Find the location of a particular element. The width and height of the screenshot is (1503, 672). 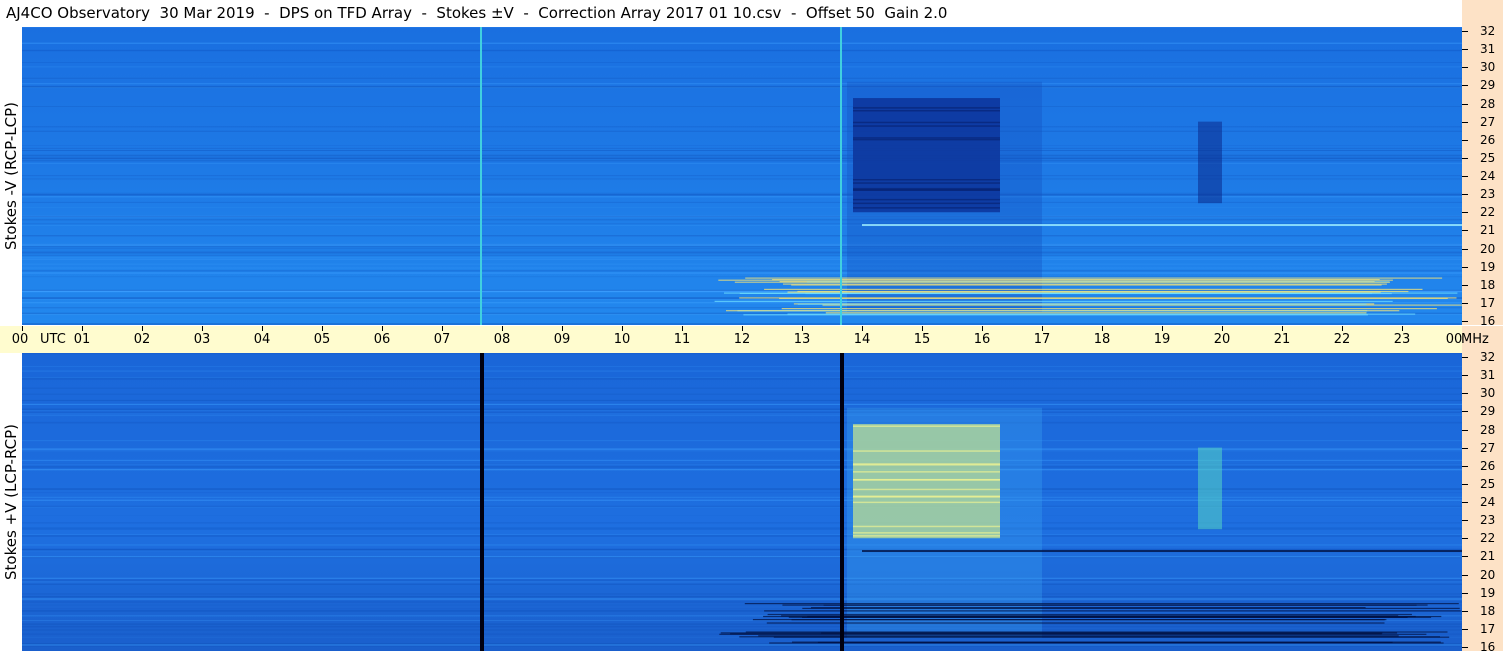

time-tick-label: 19 is located at coordinates (1162, 339).